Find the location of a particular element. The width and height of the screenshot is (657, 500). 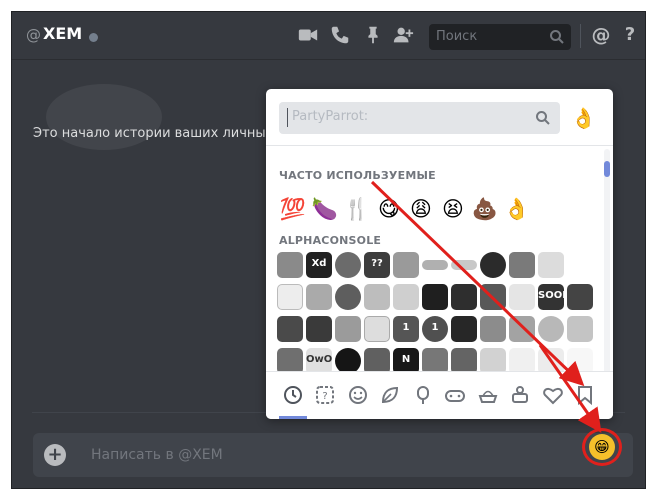

nature-icon is located at coordinates (390, 395).